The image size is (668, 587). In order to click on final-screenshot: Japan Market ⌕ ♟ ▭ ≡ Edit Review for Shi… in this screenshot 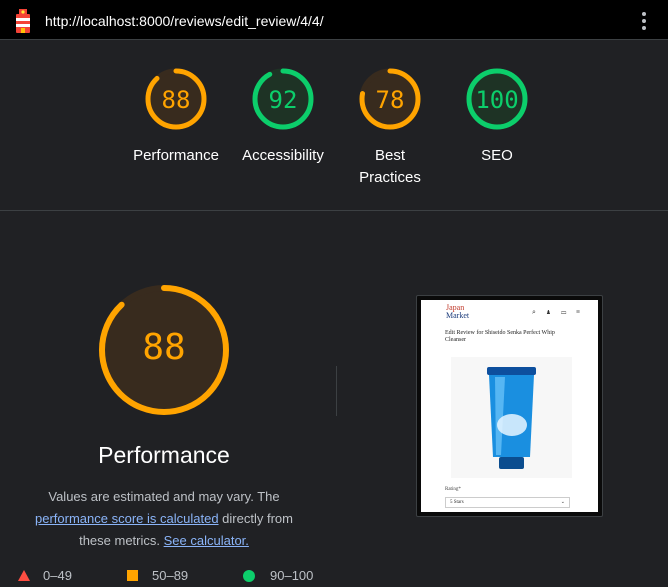, I will do `click(509, 406)`.